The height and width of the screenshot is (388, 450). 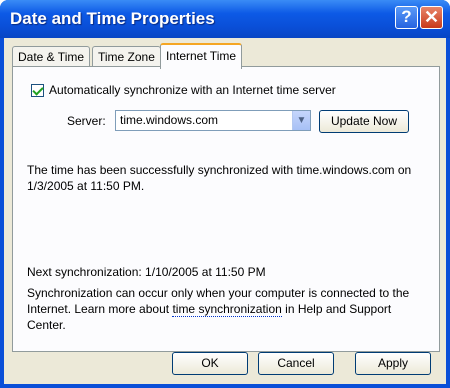 I want to click on auto-sync-checkbox, so click(x=37, y=90).